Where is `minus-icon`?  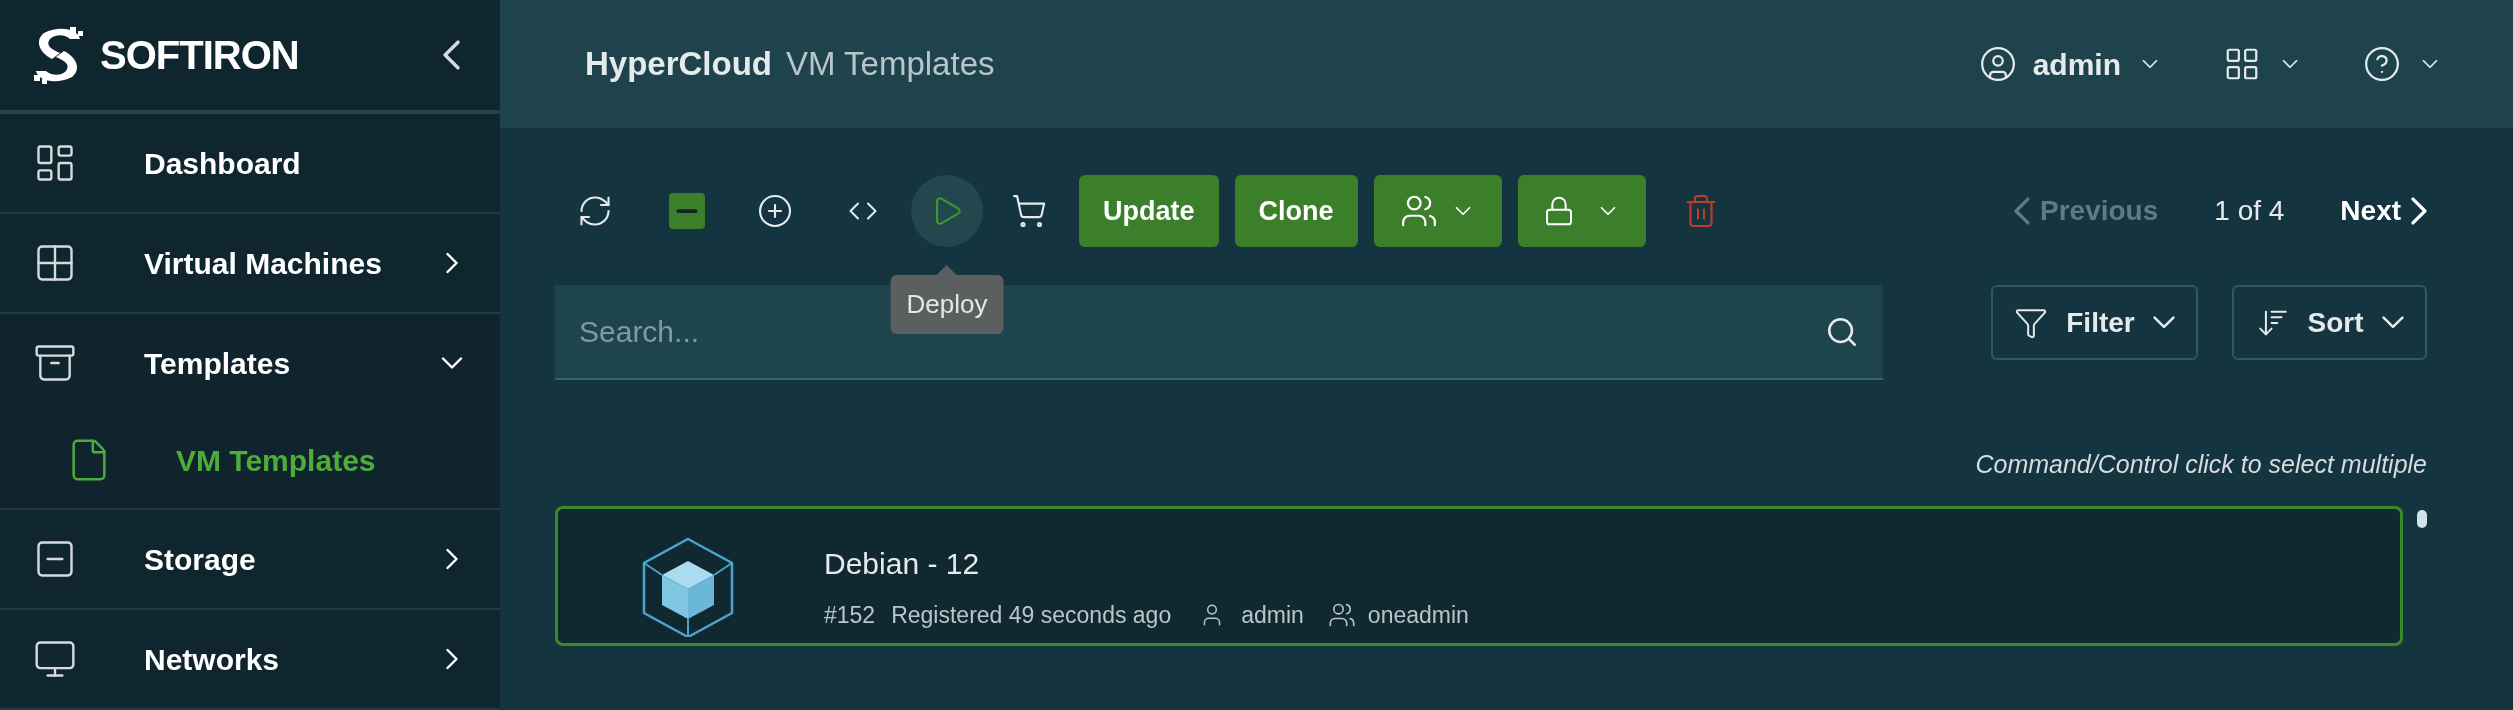
minus-icon is located at coordinates (687, 211).